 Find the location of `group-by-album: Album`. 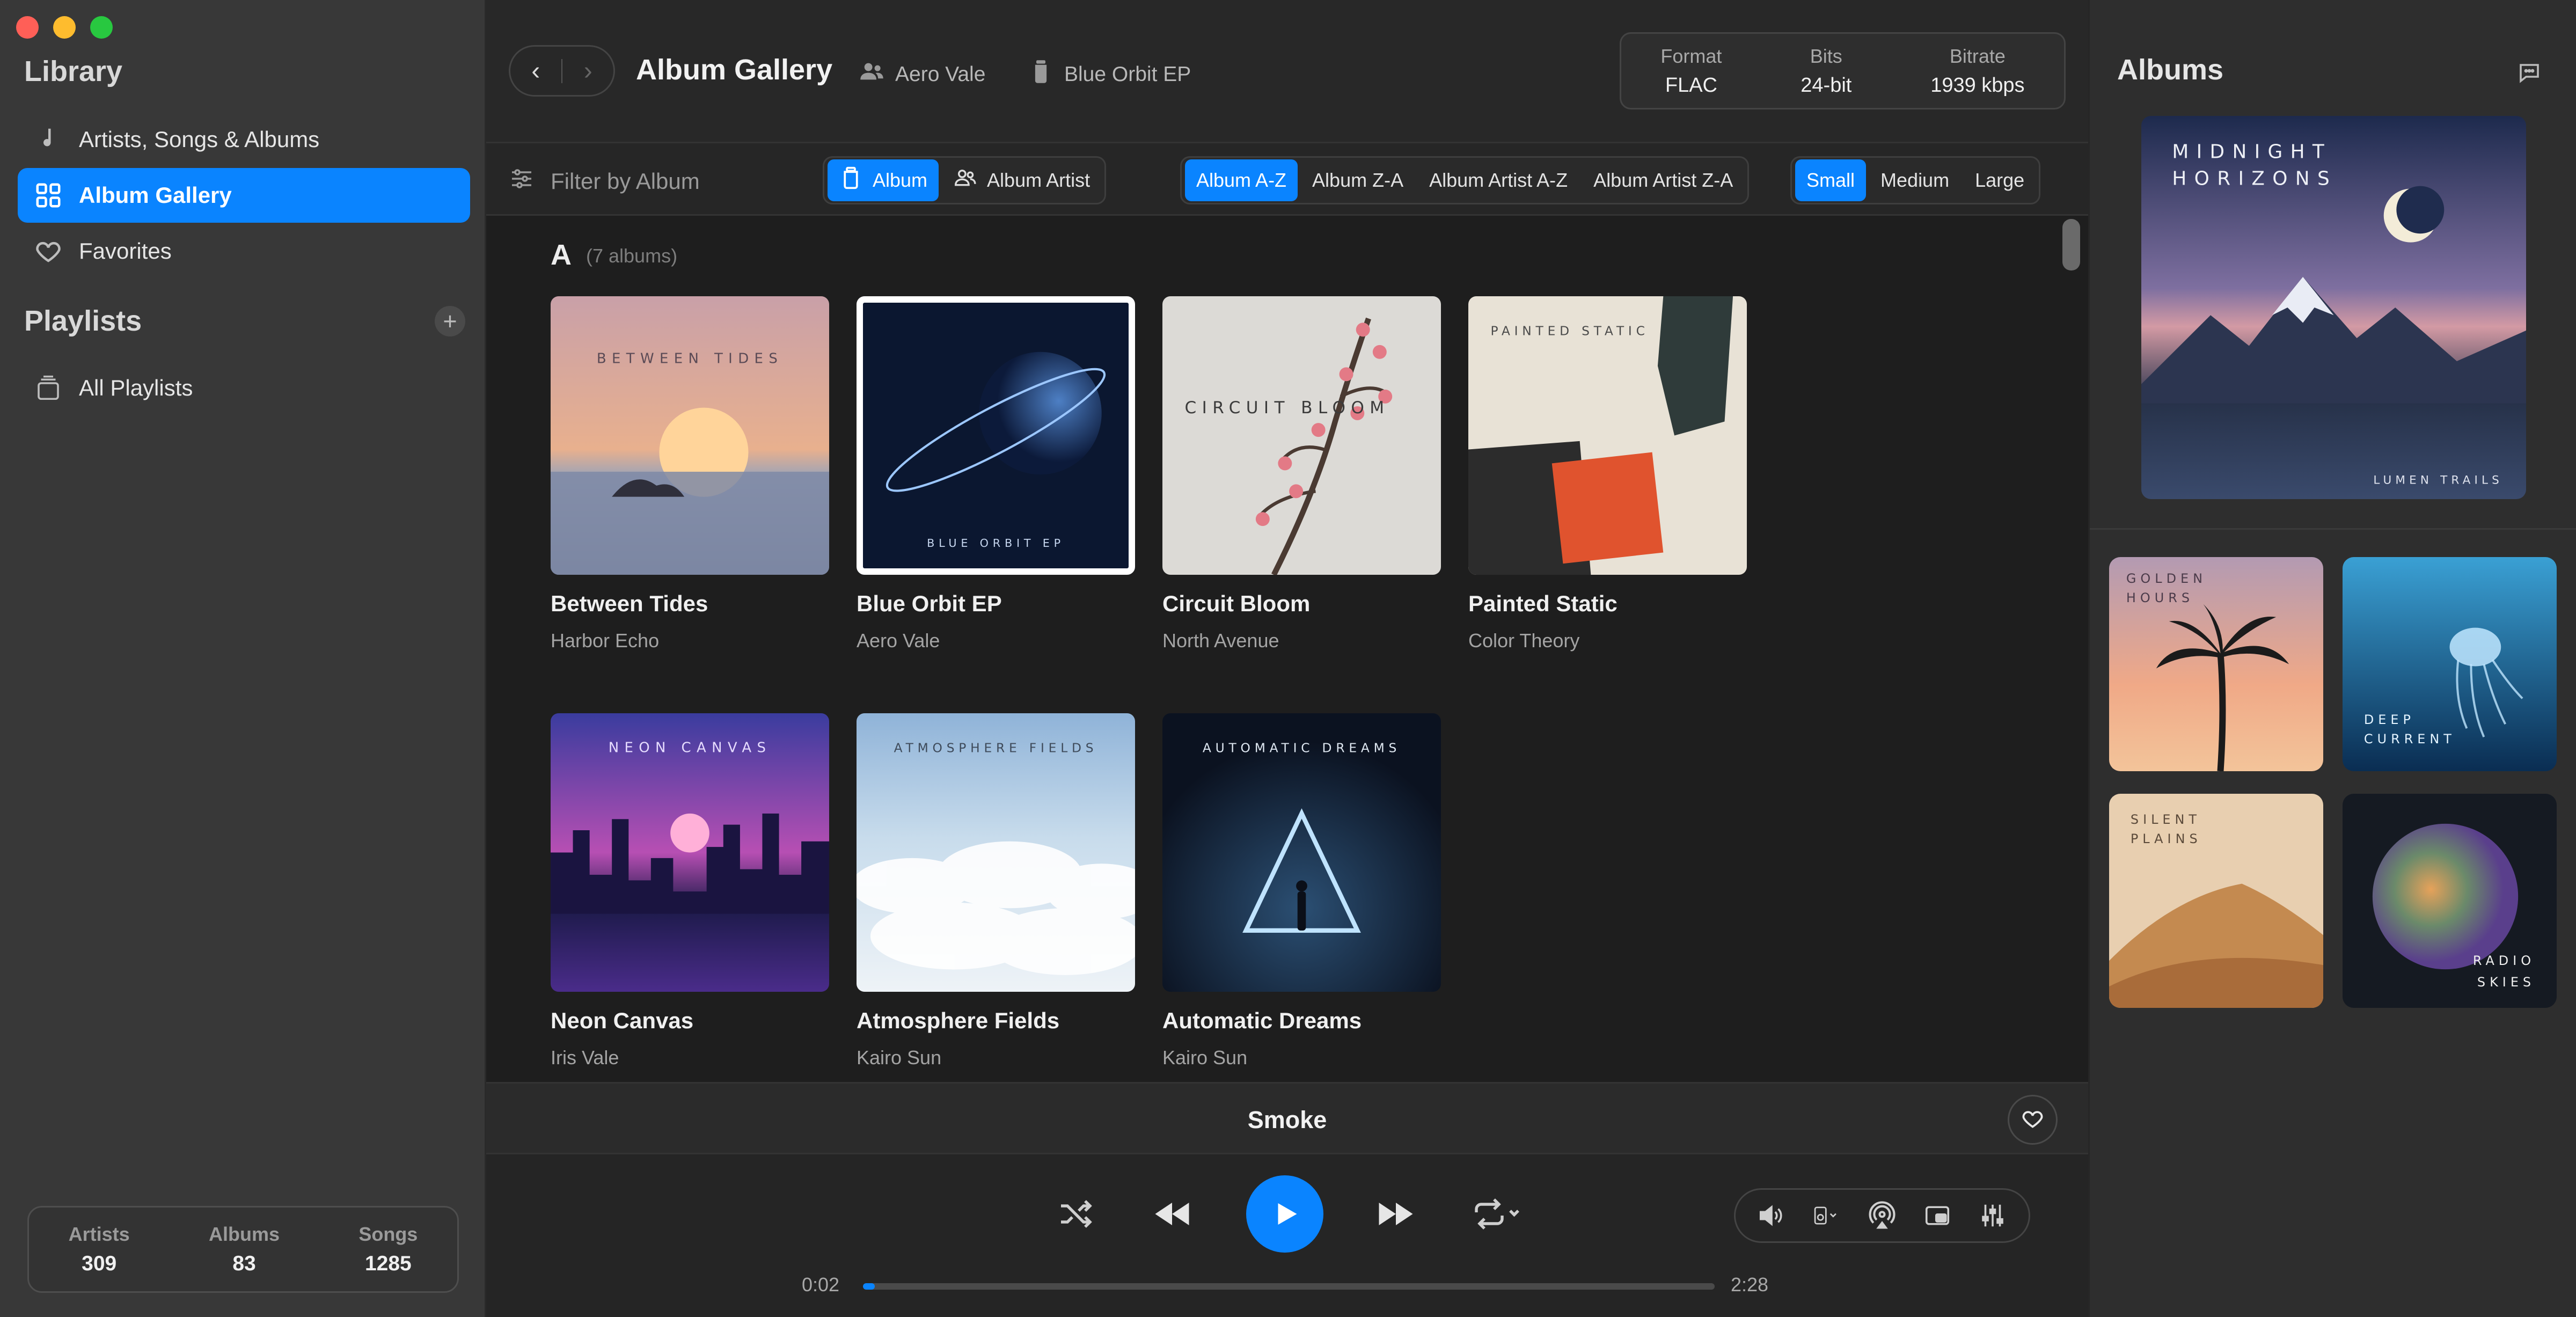

group-by-album: Album is located at coordinates (883, 180).